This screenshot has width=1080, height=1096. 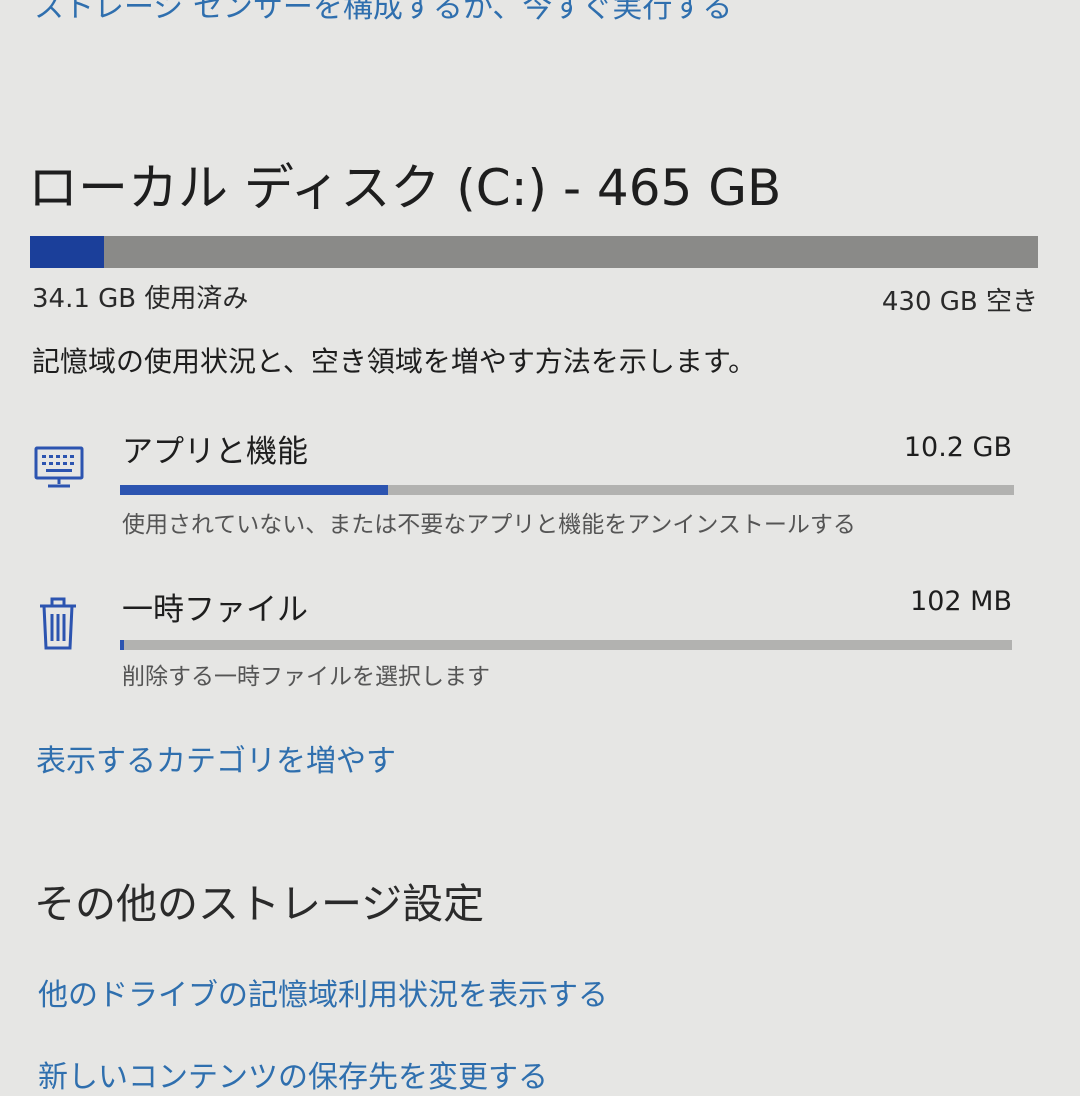 What do you see at coordinates (959, 302) in the screenshot?
I see `free-space-label: 430 GB 空き` at bounding box center [959, 302].